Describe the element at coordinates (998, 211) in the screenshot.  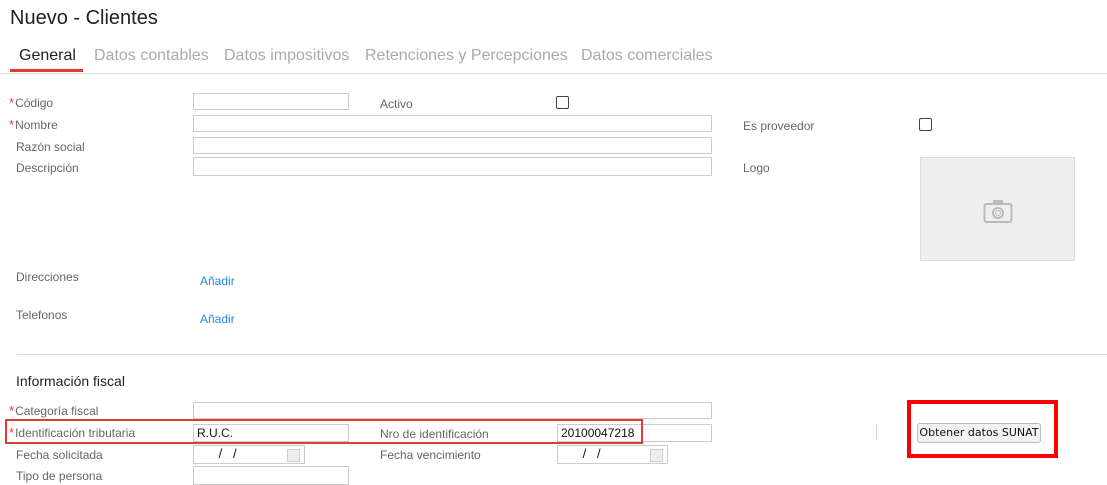
I see `camera-icon` at that location.